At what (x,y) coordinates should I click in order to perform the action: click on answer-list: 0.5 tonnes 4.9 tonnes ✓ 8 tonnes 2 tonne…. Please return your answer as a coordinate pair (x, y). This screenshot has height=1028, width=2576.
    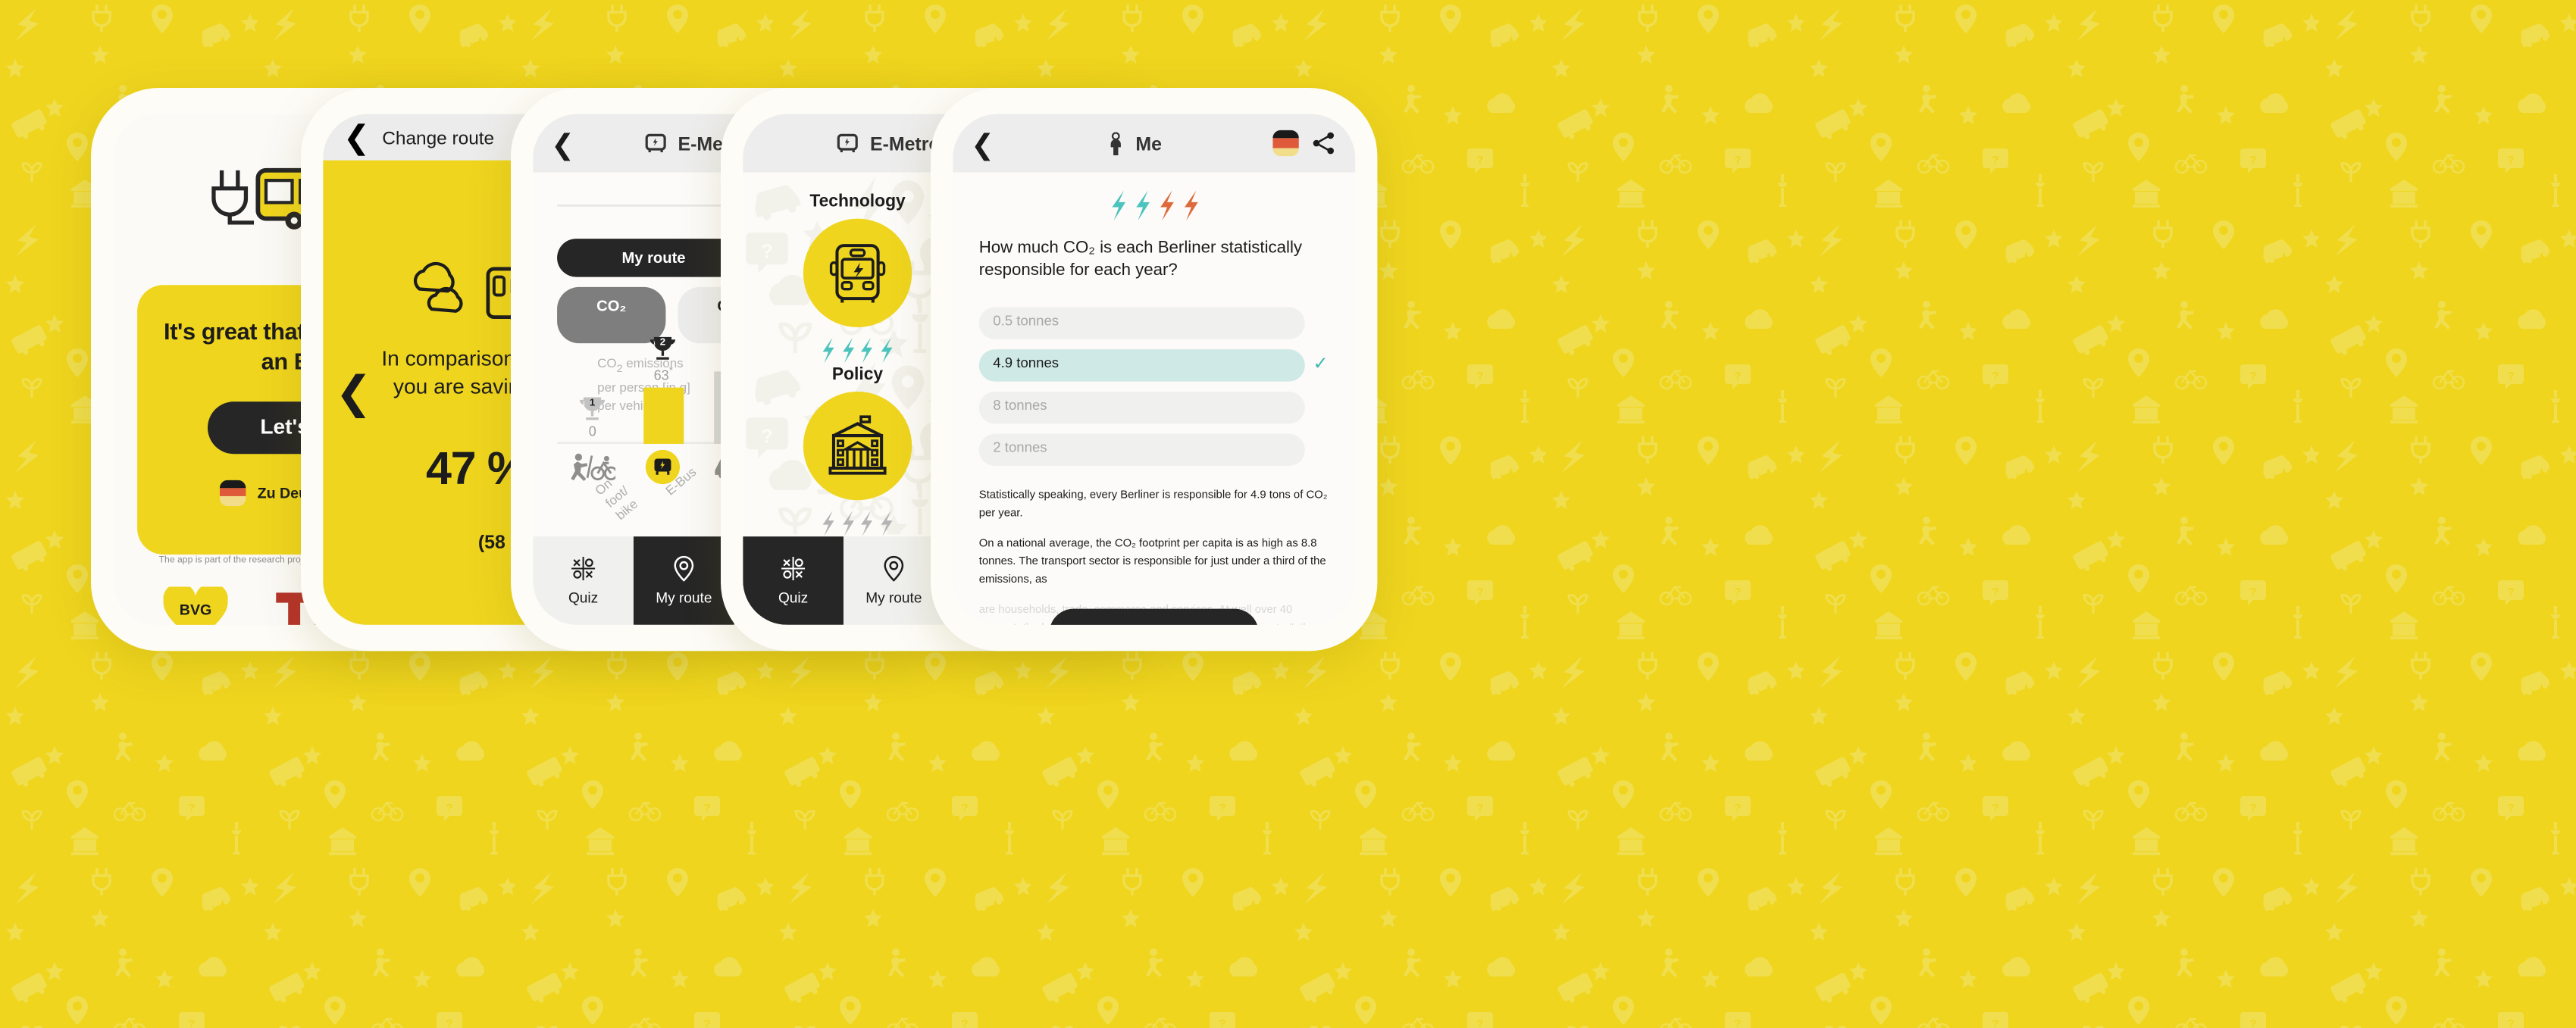
    Looking at the image, I should click on (1153, 386).